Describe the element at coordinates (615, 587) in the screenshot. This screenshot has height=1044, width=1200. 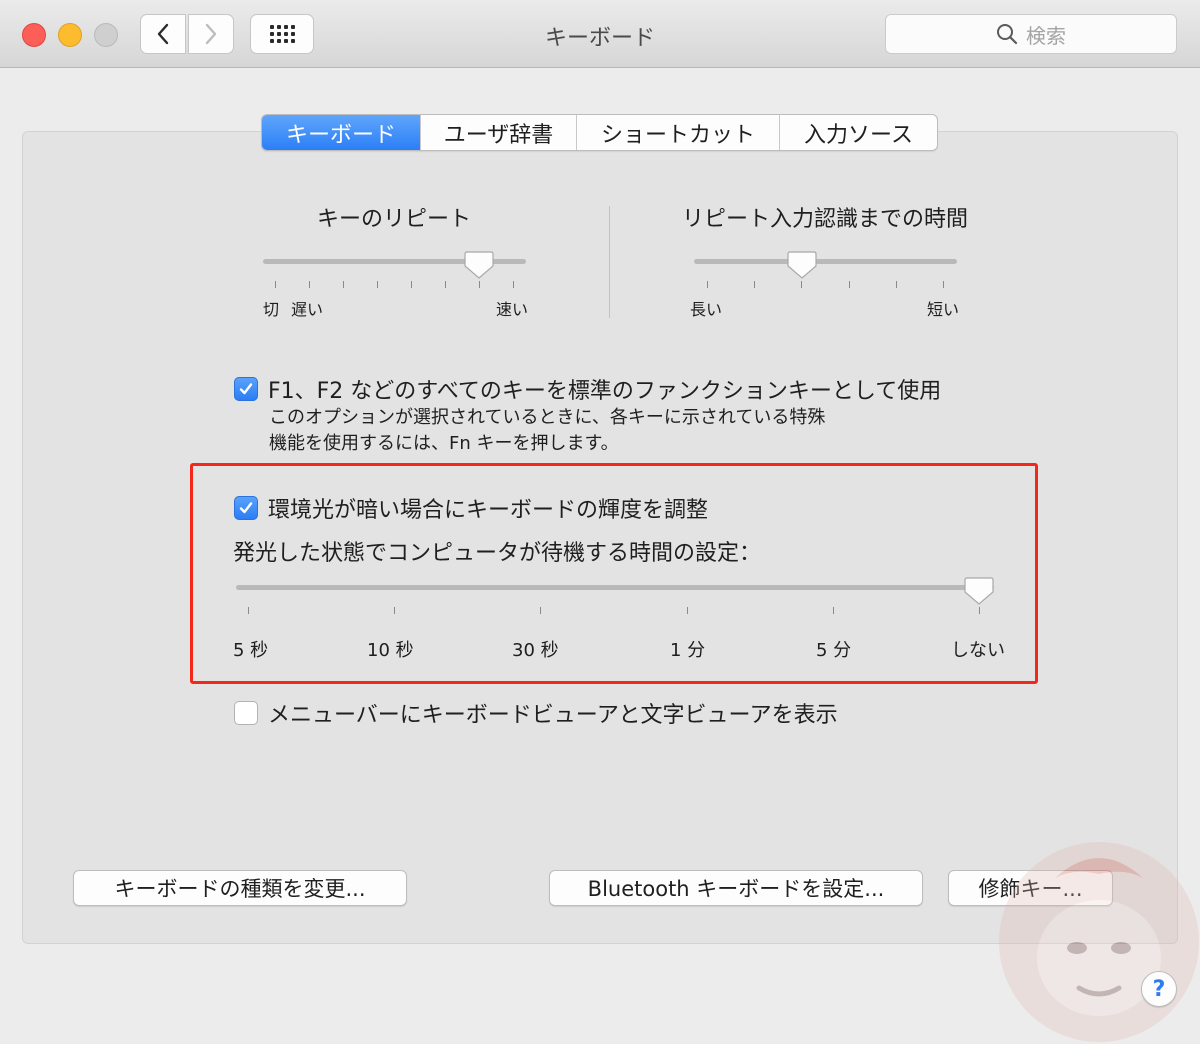
I see `backlight-timeout-slider` at that location.